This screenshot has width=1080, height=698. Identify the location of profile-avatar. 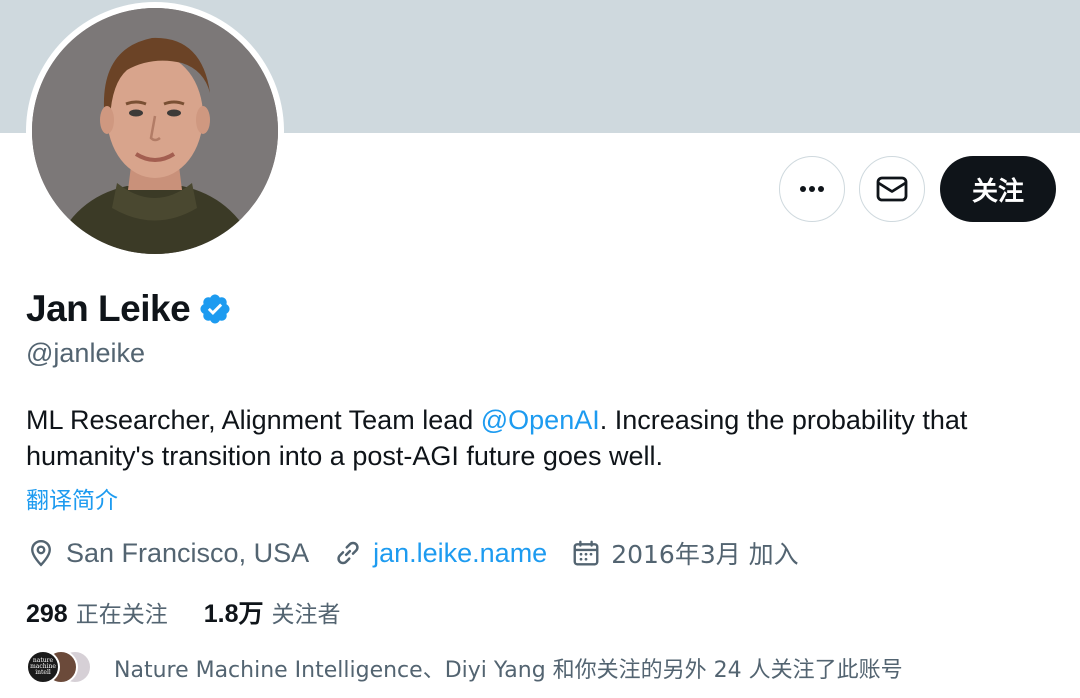
(155, 131).